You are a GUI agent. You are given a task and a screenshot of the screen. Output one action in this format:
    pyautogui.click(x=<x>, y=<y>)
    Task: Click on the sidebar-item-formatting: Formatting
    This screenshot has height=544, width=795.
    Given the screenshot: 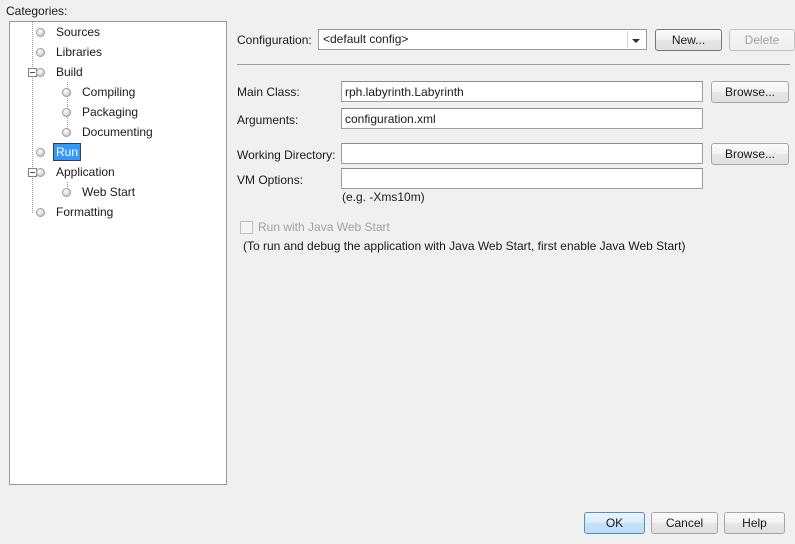 What is the action you would take?
    pyautogui.click(x=118, y=212)
    